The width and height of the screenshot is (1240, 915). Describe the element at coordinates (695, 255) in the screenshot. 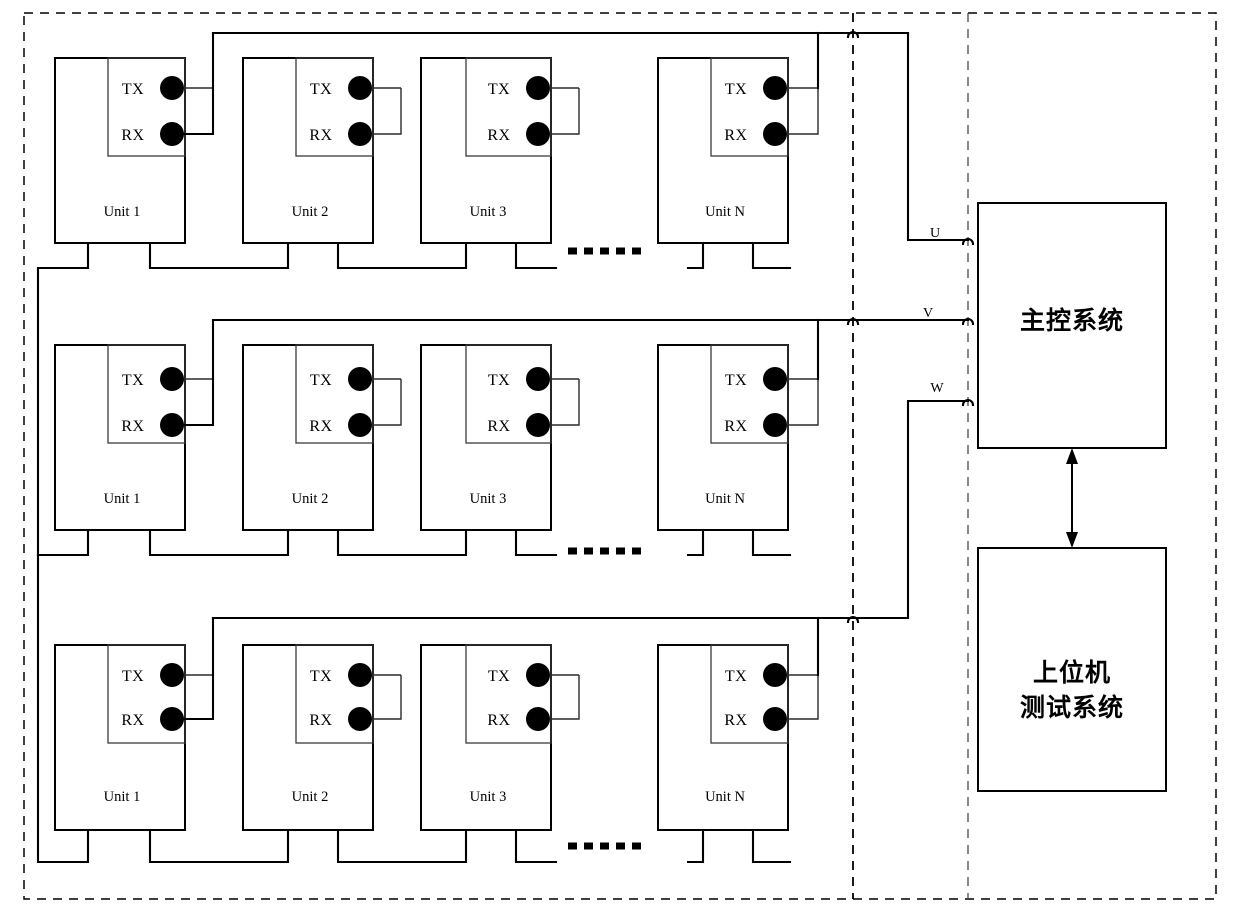

I see `row-1-chain-dots-n` at that location.